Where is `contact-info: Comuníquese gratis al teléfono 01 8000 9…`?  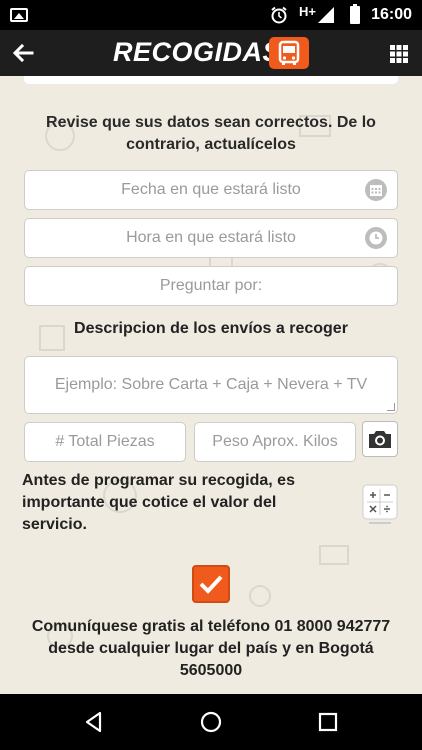 contact-info: Comuníquese gratis al teléfono 01 8000 9… is located at coordinates (211, 648).